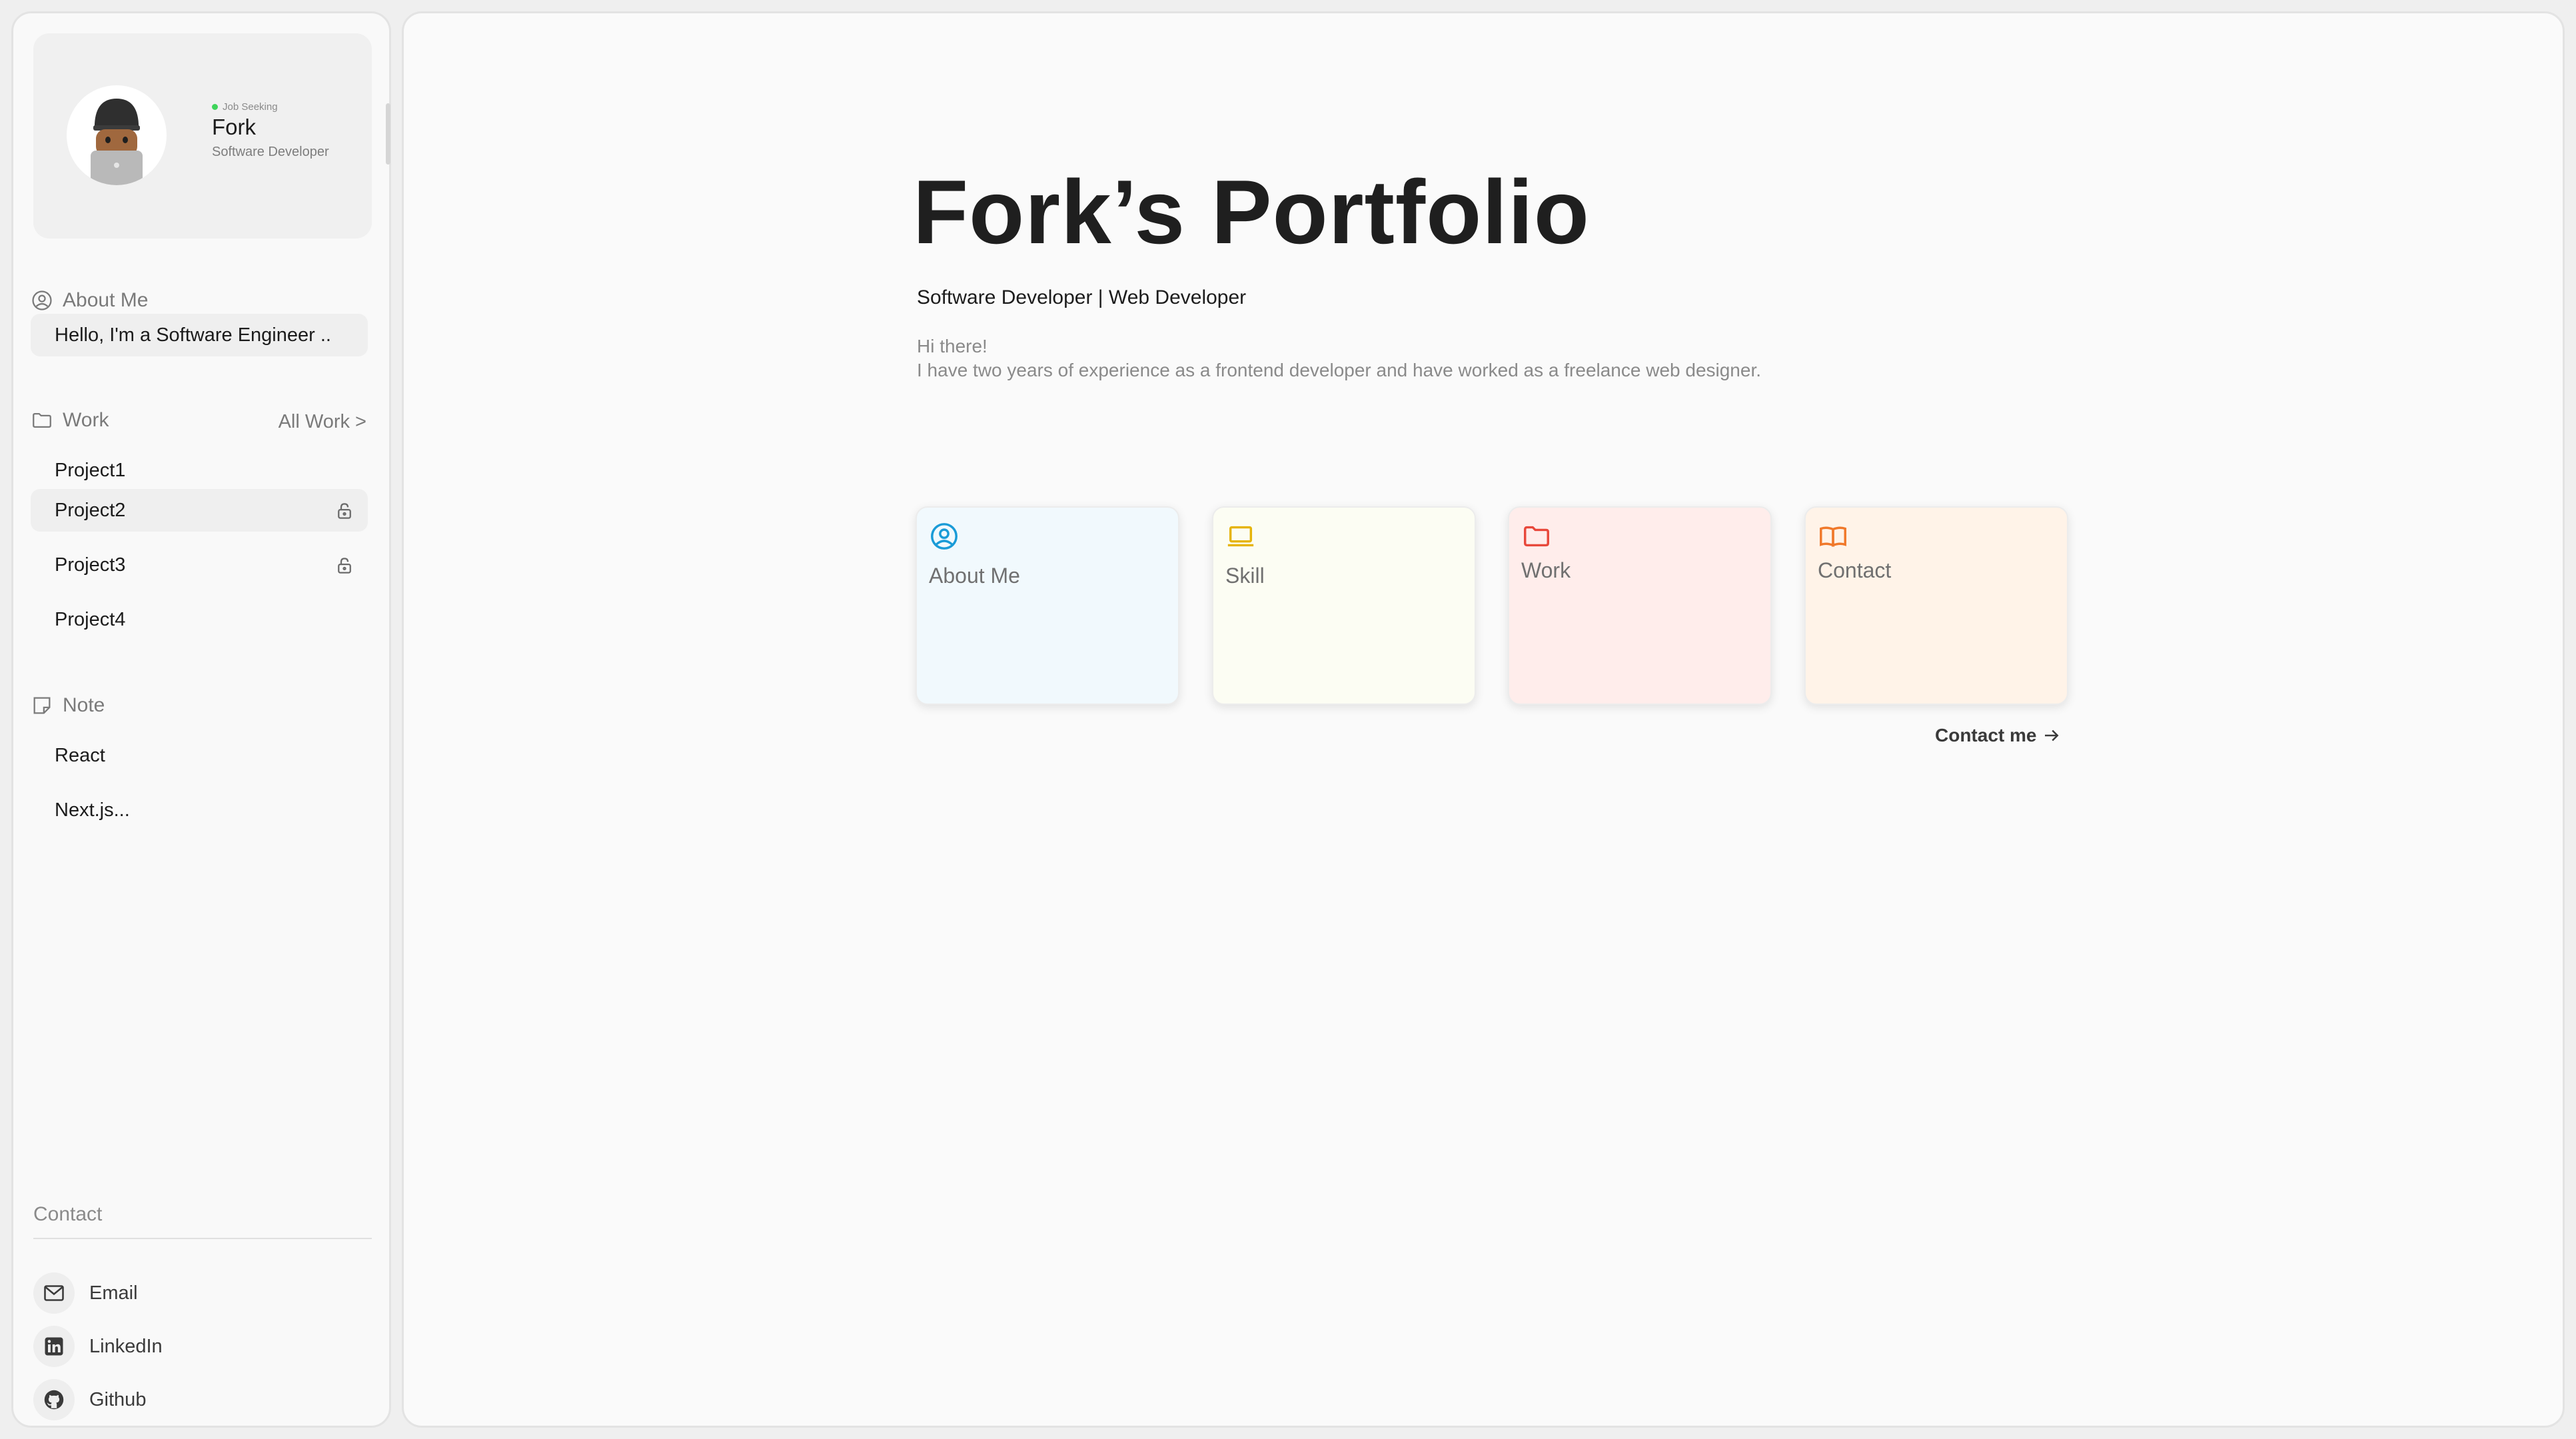 The image size is (2576, 1439). What do you see at coordinates (86, 420) in the screenshot?
I see `work-heading-label: Work` at bounding box center [86, 420].